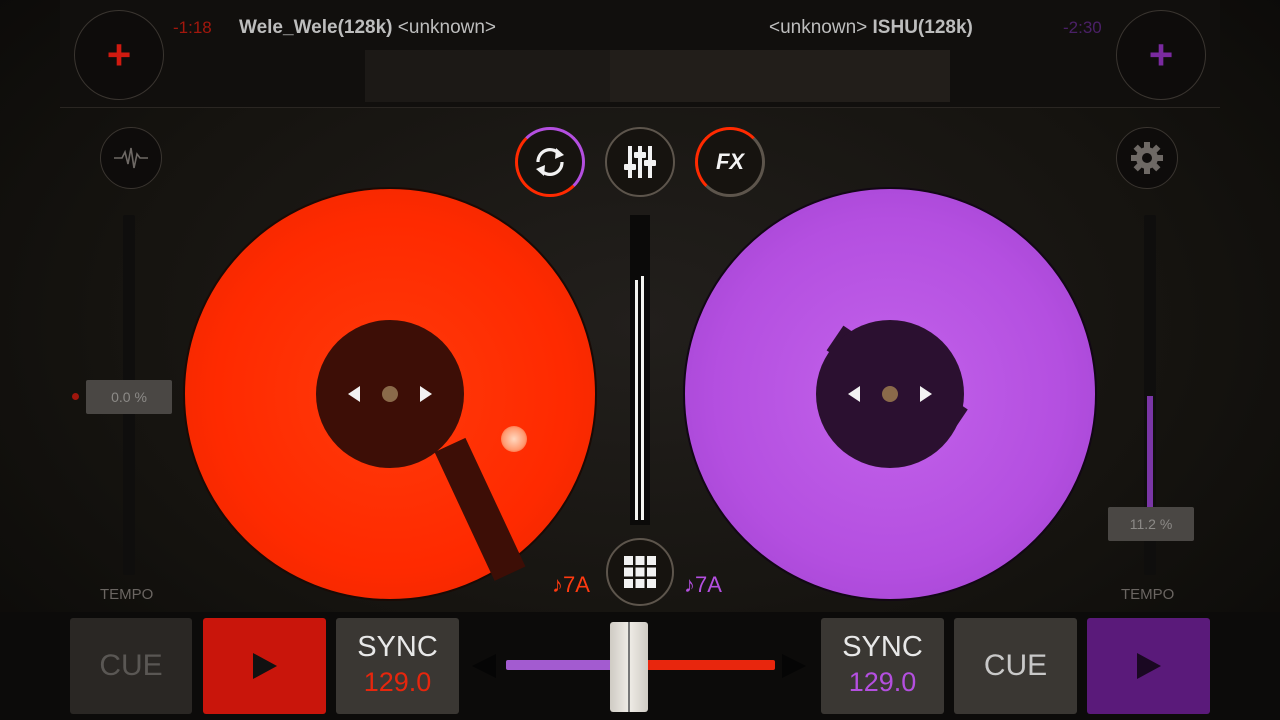 This screenshot has height=720, width=1280. I want to click on mixer-button, so click(640, 162).